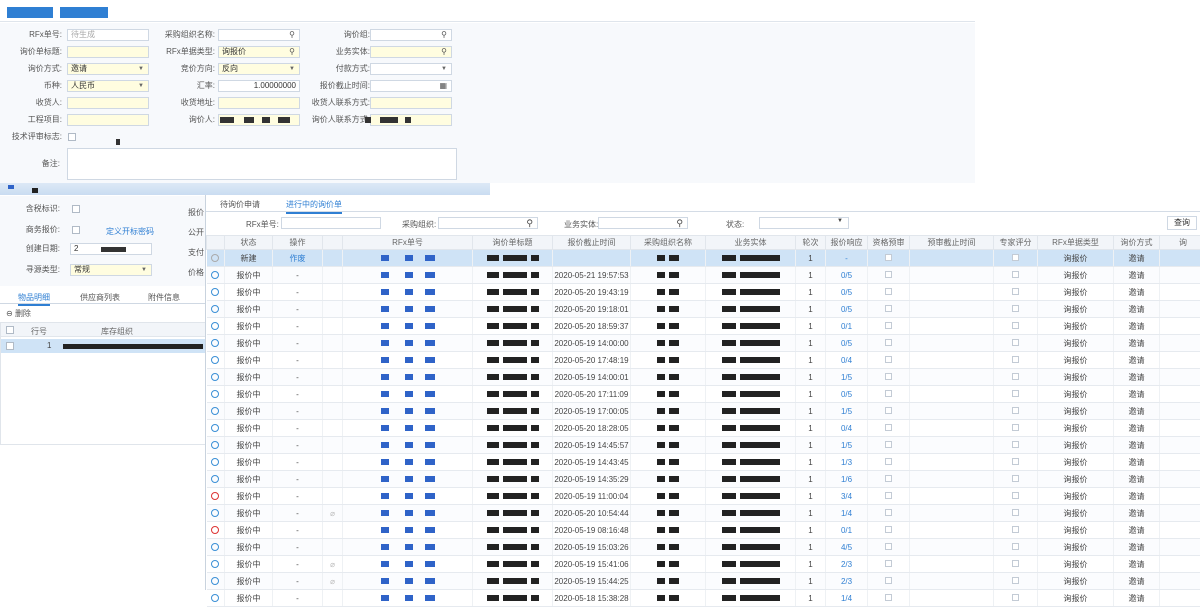  Describe the element at coordinates (100, 297) in the screenshot. I see `tab-supplier-list: 供应商列表` at that location.